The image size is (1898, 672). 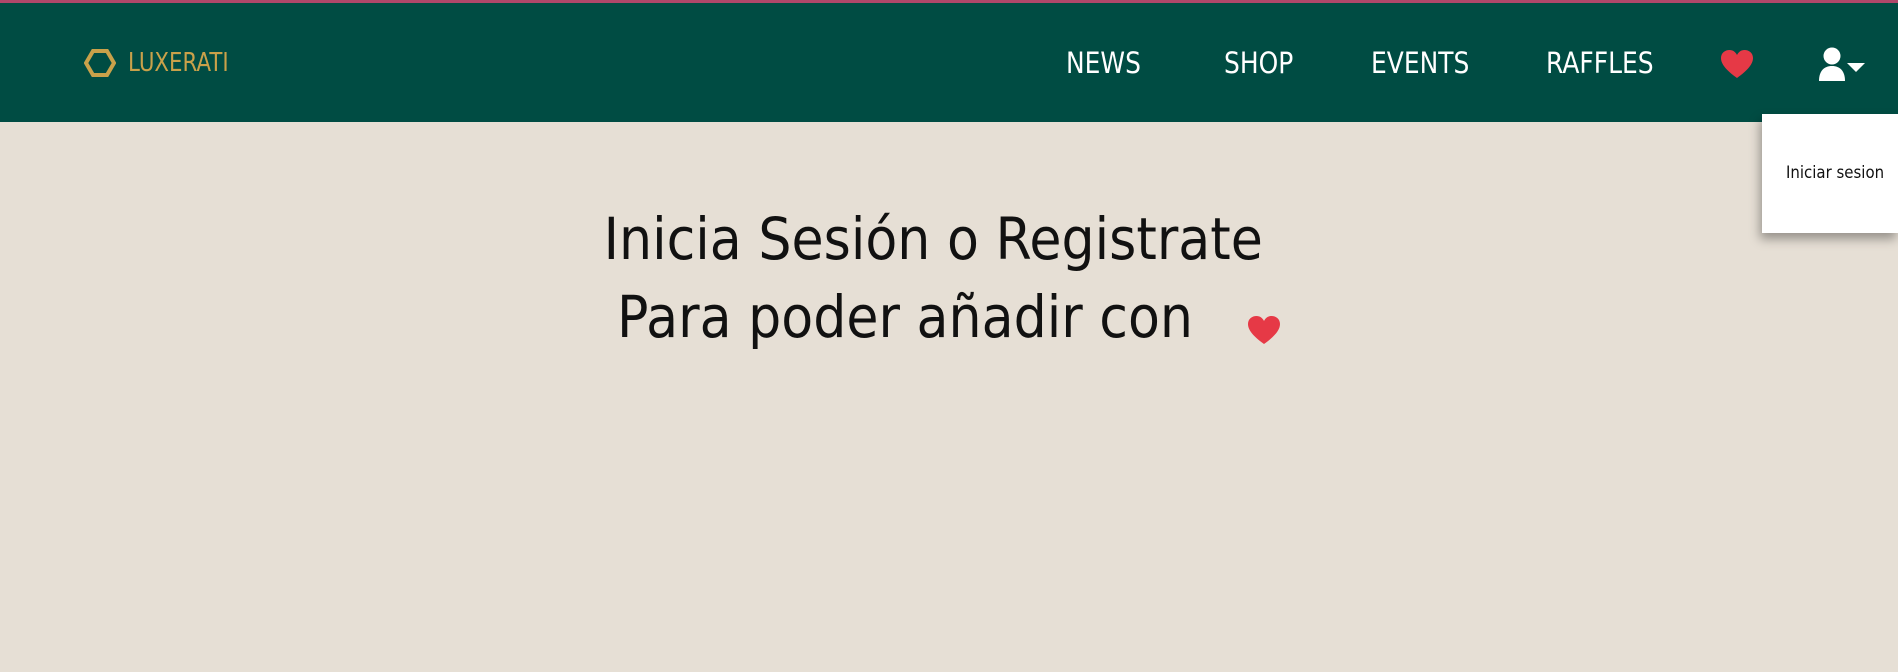 I want to click on brand-link: LUXERATI, so click(x=167, y=63).